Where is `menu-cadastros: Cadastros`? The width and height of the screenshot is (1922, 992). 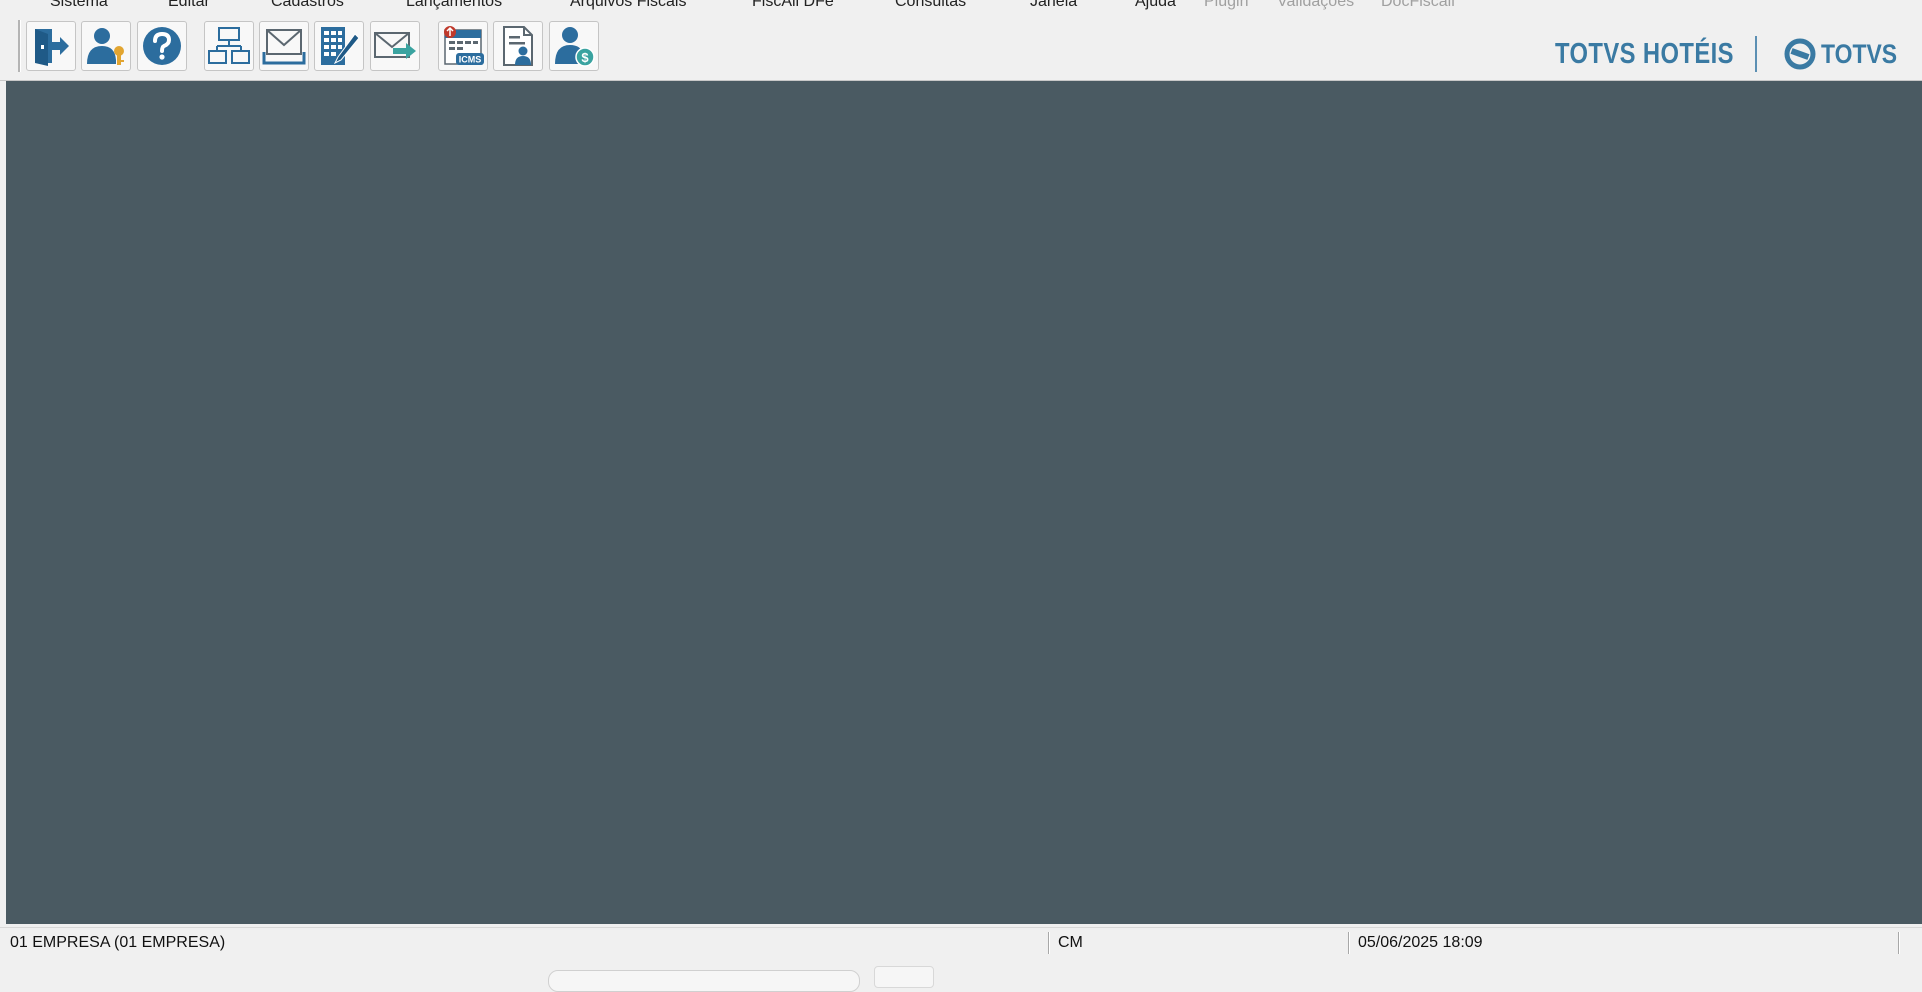
menu-cadastros: Cadastros is located at coordinates (307, 5).